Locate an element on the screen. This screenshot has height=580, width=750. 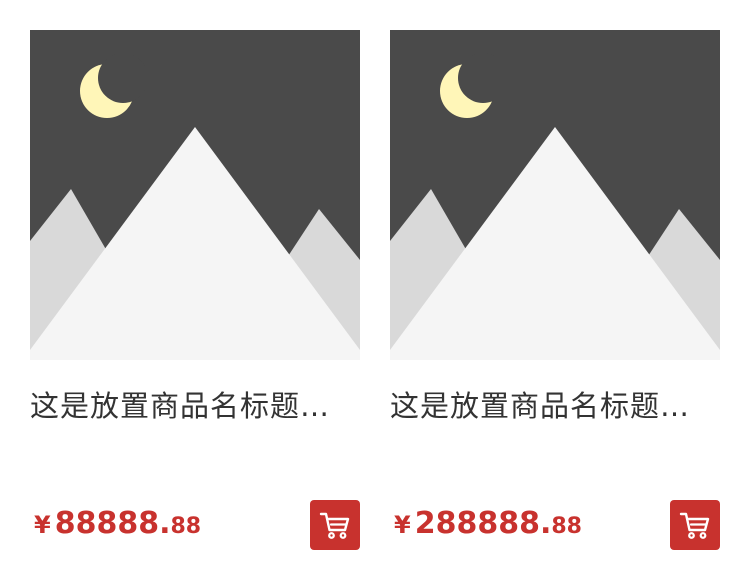
product-price: ¥288888.88 is located at coordinates (488, 523).